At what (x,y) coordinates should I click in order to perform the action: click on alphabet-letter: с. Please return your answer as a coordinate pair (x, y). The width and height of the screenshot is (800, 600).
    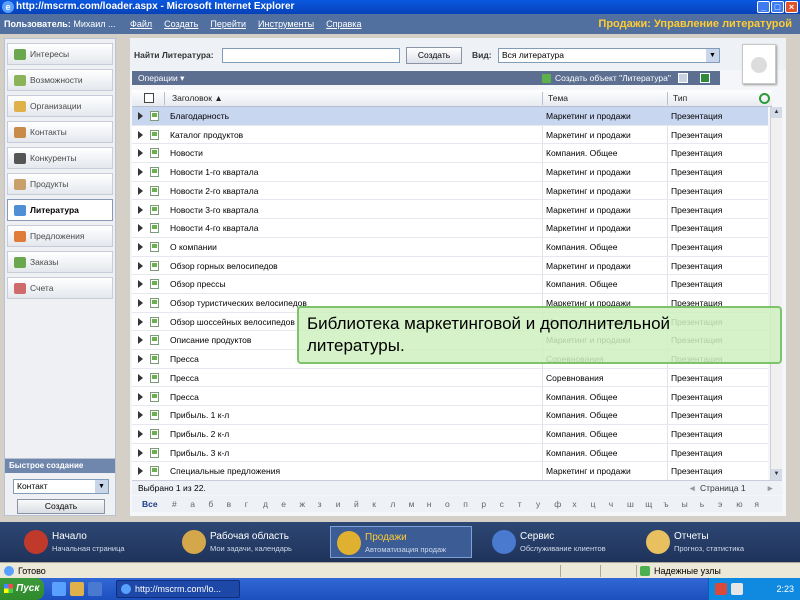
    Looking at the image, I should click on (502, 504).